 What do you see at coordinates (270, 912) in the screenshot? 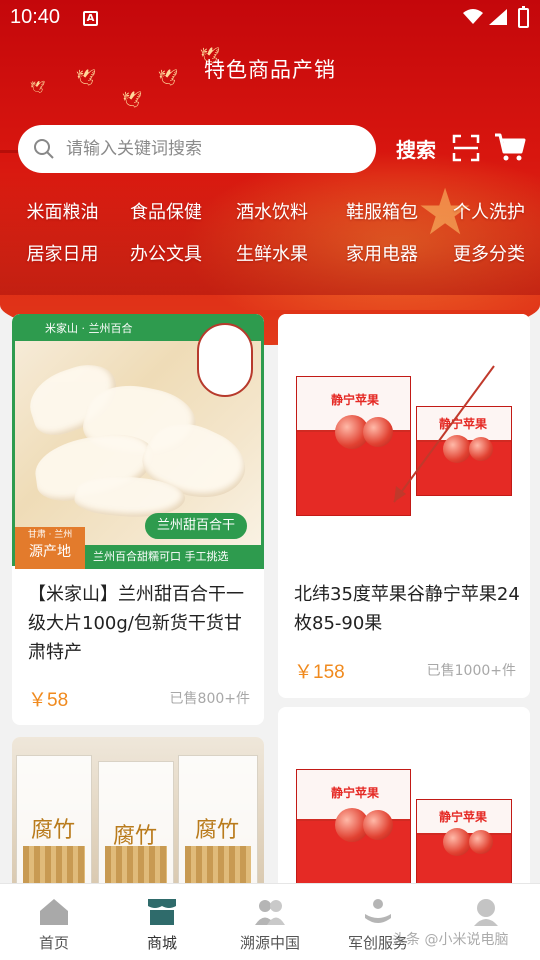
I see `people-icon` at bounding box center [270, 912].